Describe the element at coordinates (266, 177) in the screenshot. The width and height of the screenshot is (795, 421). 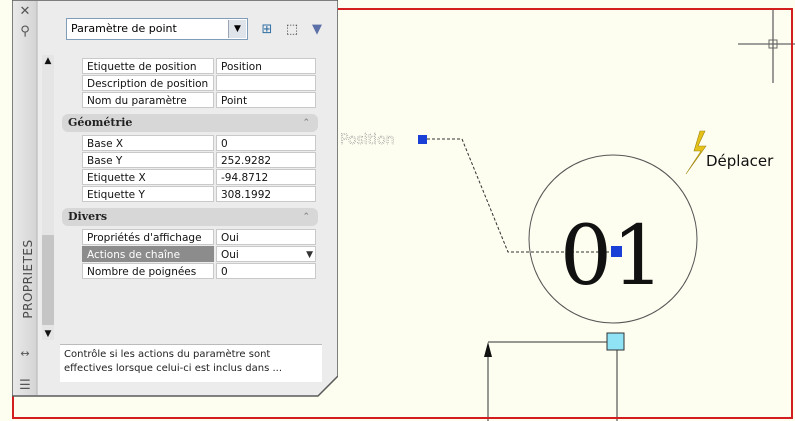
I see `property-value: -94.8712` at that location.